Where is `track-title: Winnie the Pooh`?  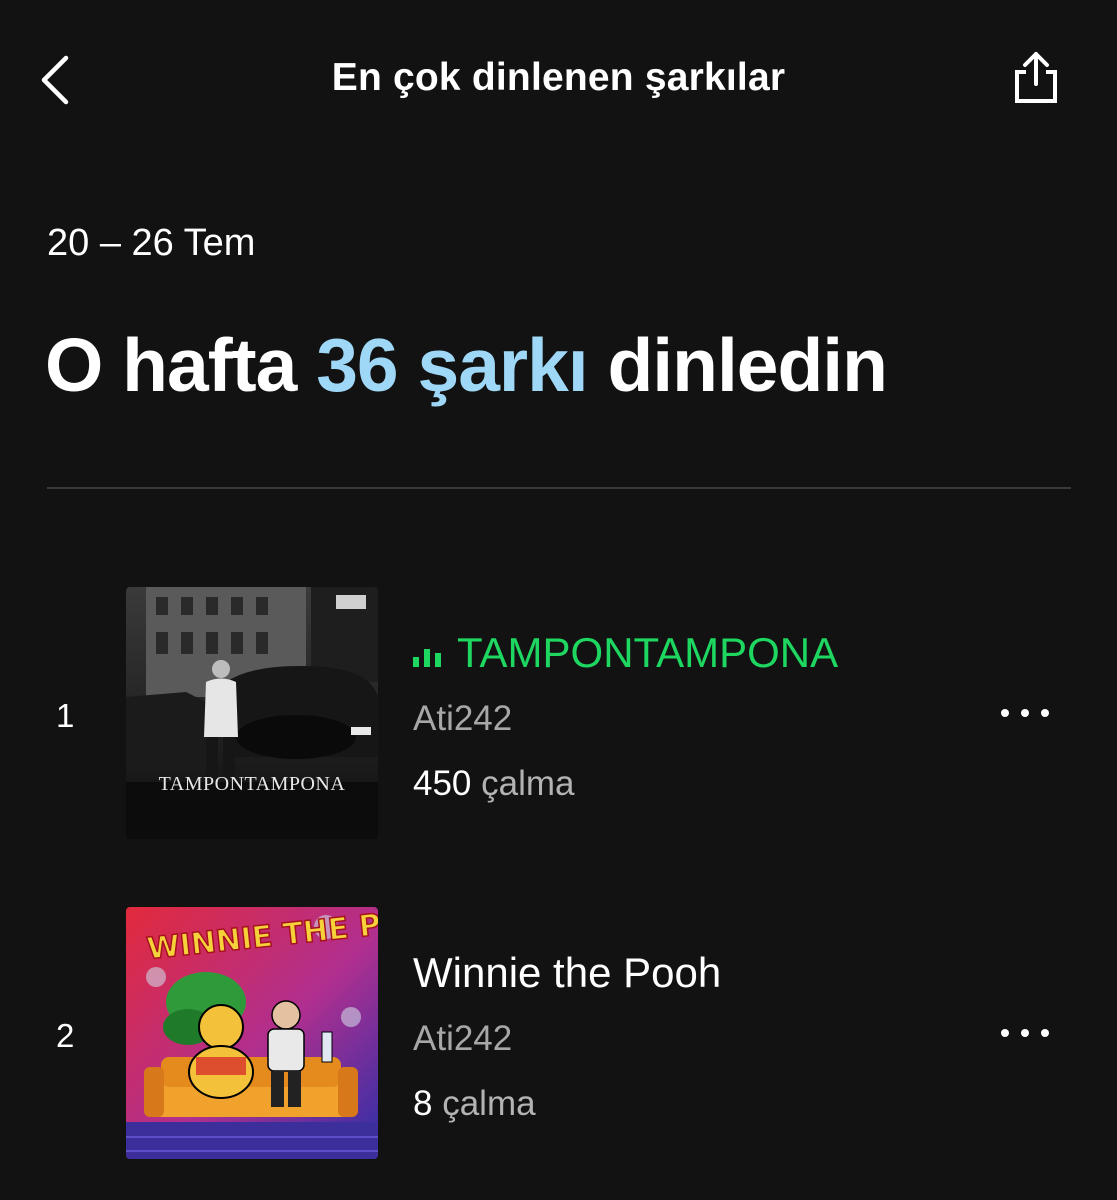 track-title: Winnie the Pooh is located at coordinates (567, 973).